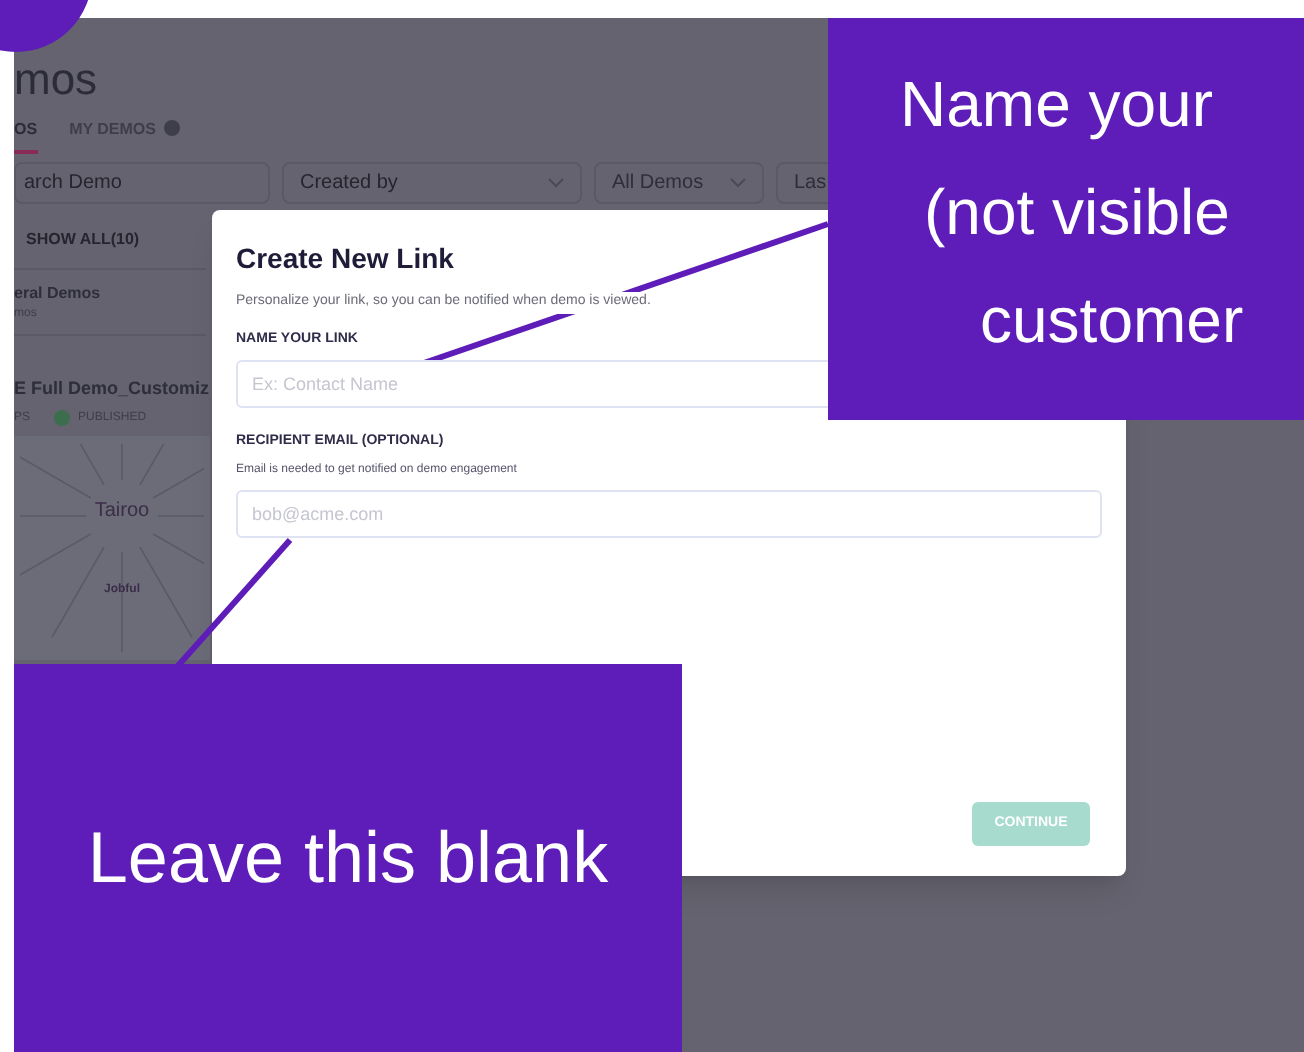 This screenshot has height=1052, width=1304. Describe the element at coordinates (171, 128) in the screenshot. I see `info-icon` at that location.